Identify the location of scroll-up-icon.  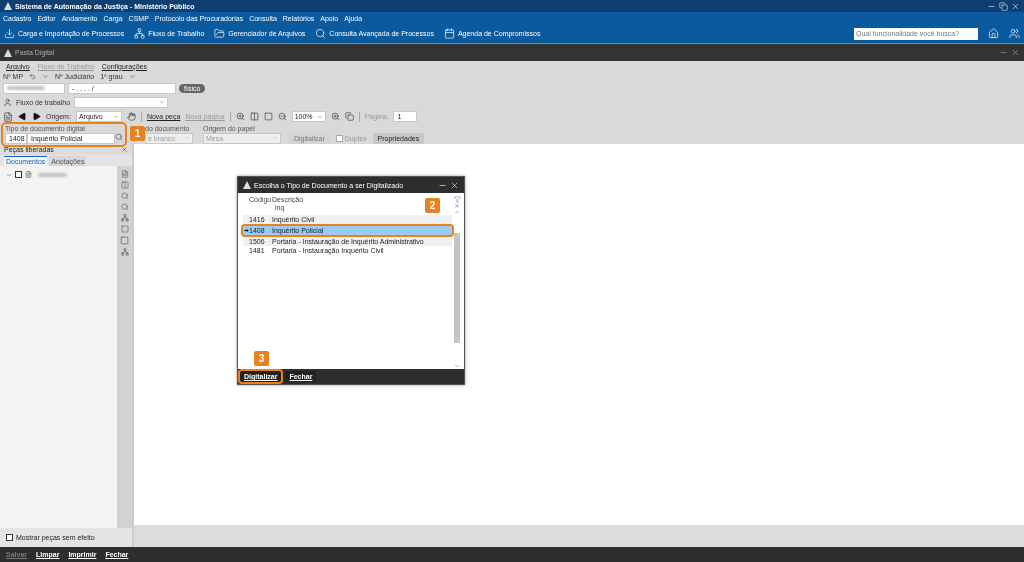
(457, 212).